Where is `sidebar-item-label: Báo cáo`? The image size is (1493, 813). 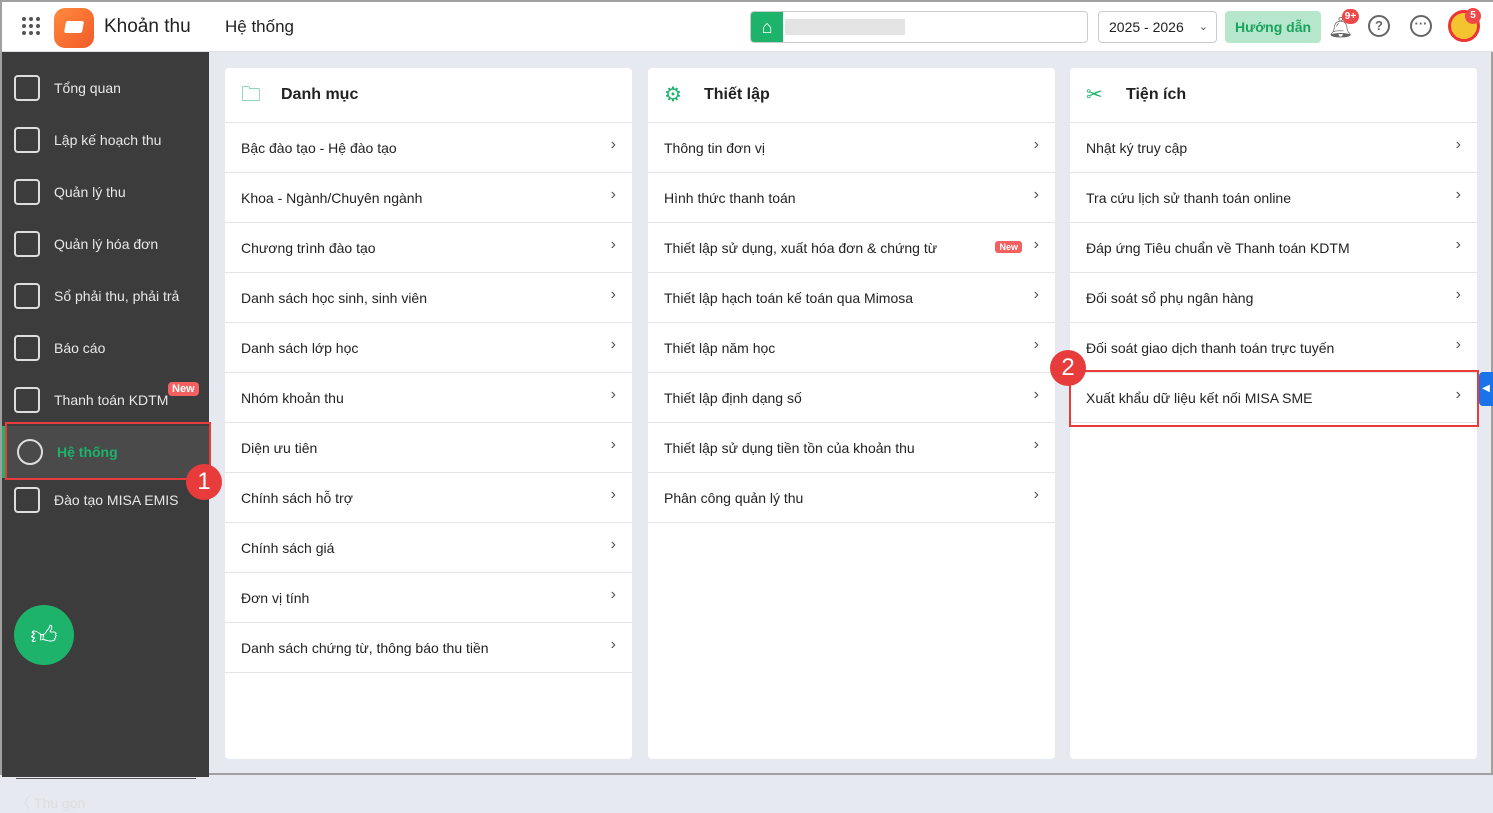 sidebar-item-label: Báo cáo is located at coordinates (80, 348).